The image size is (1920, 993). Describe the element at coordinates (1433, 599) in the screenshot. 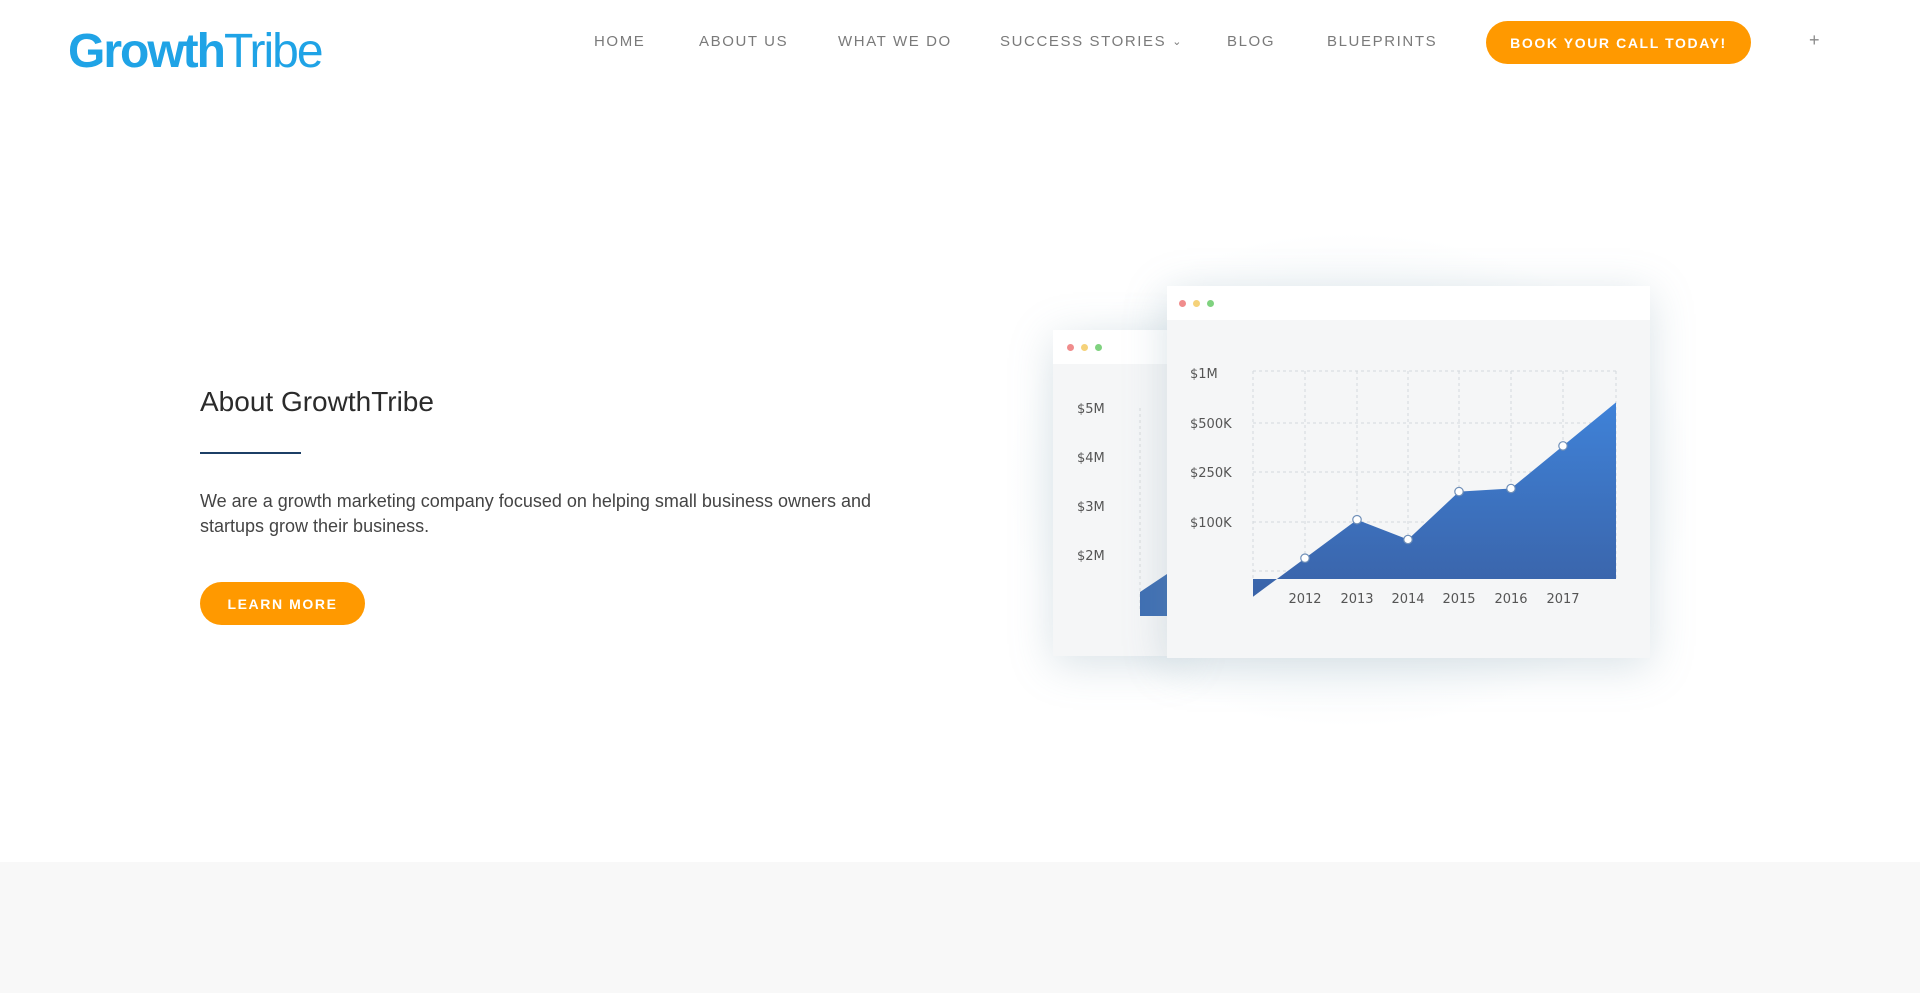

I see `chart-x-axis: 2012 2013 2014 2015 2016 2017` at that location.